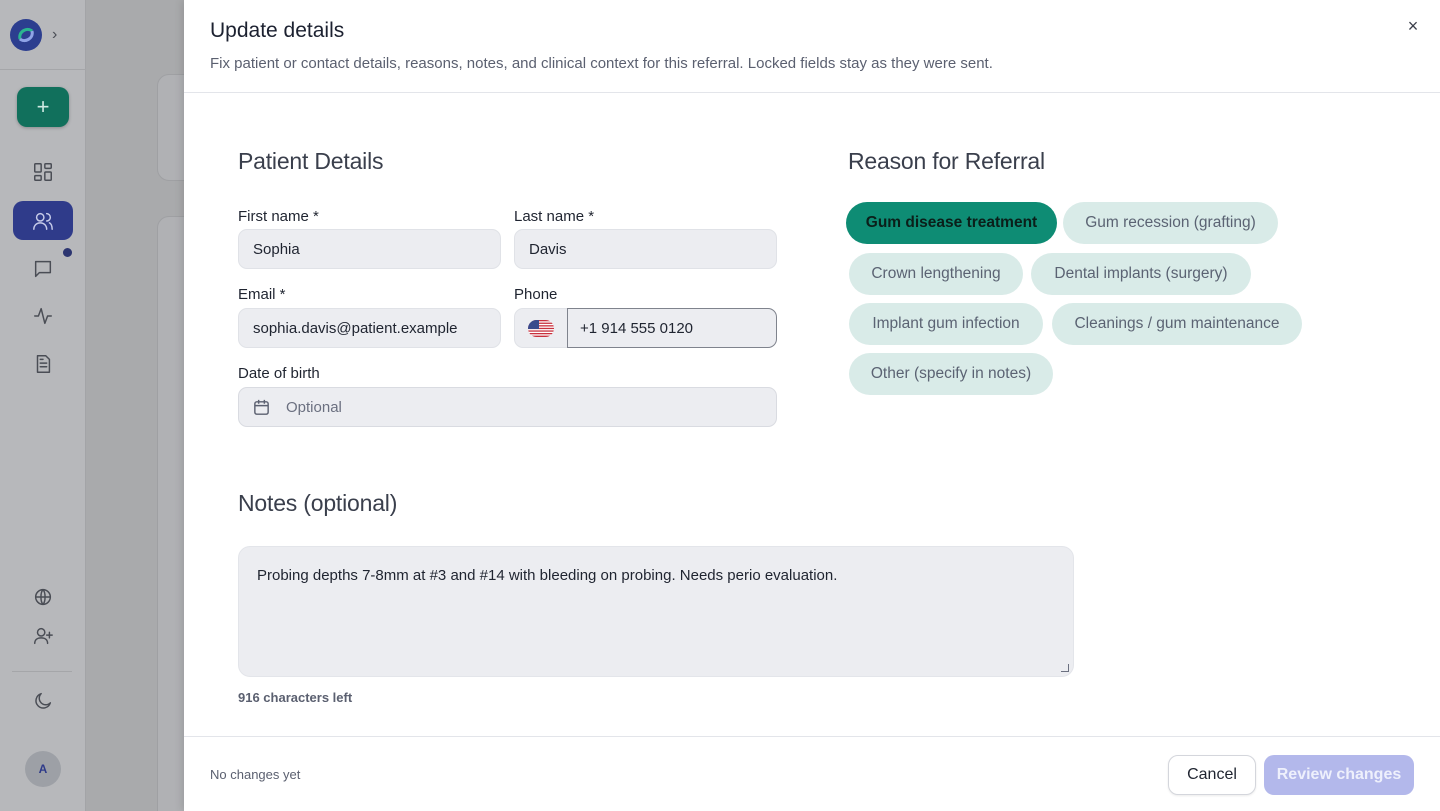 This screenshot has width=1440, height=811. What do you see at coordinates (1177, 324) in the screenshot?
I see `chip-cleanings: Cleanings / gum maintenance` at bounding box center [1177, 324].